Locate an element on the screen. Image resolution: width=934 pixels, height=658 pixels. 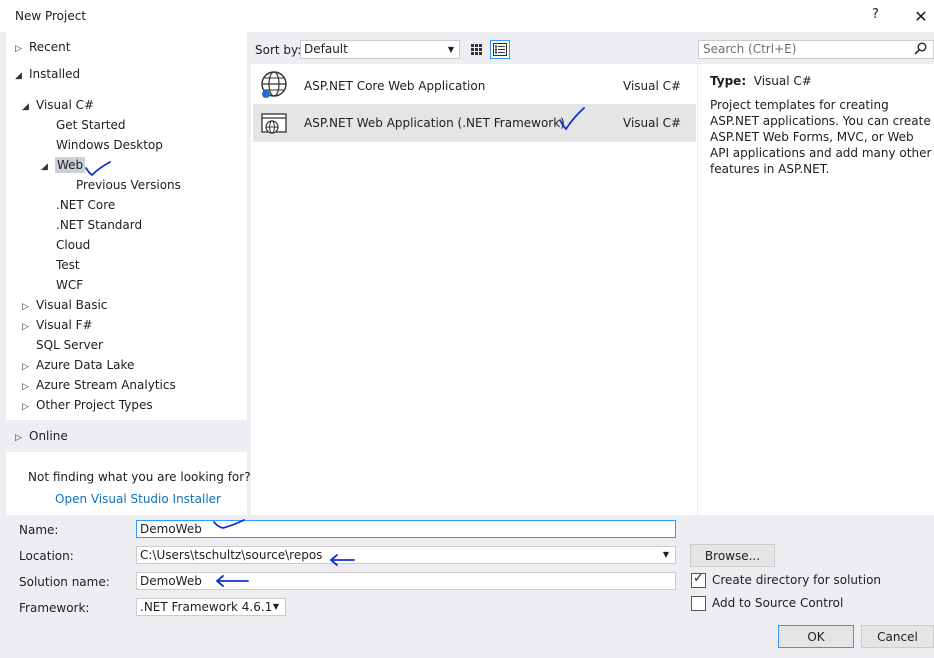
ok-button: OK is located at coordinates (816, 636).